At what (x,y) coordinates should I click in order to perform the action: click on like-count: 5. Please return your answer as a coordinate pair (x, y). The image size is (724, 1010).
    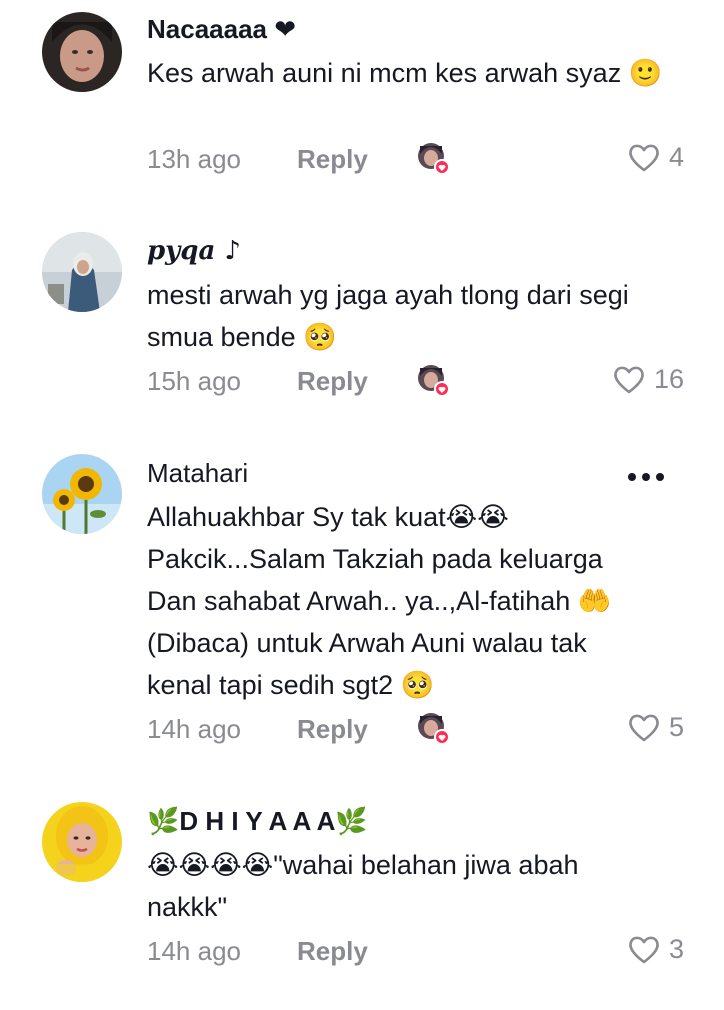
    Looking at the image, I should click on (676, 727).